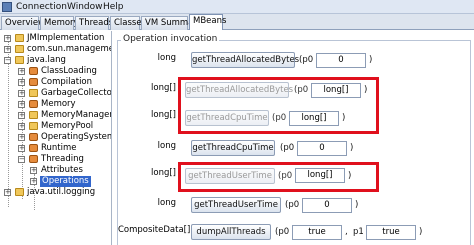  Describe the element at coordinates (76, 115) in the screenshot. I see `tree-node-label: MemoryManager` at that location.